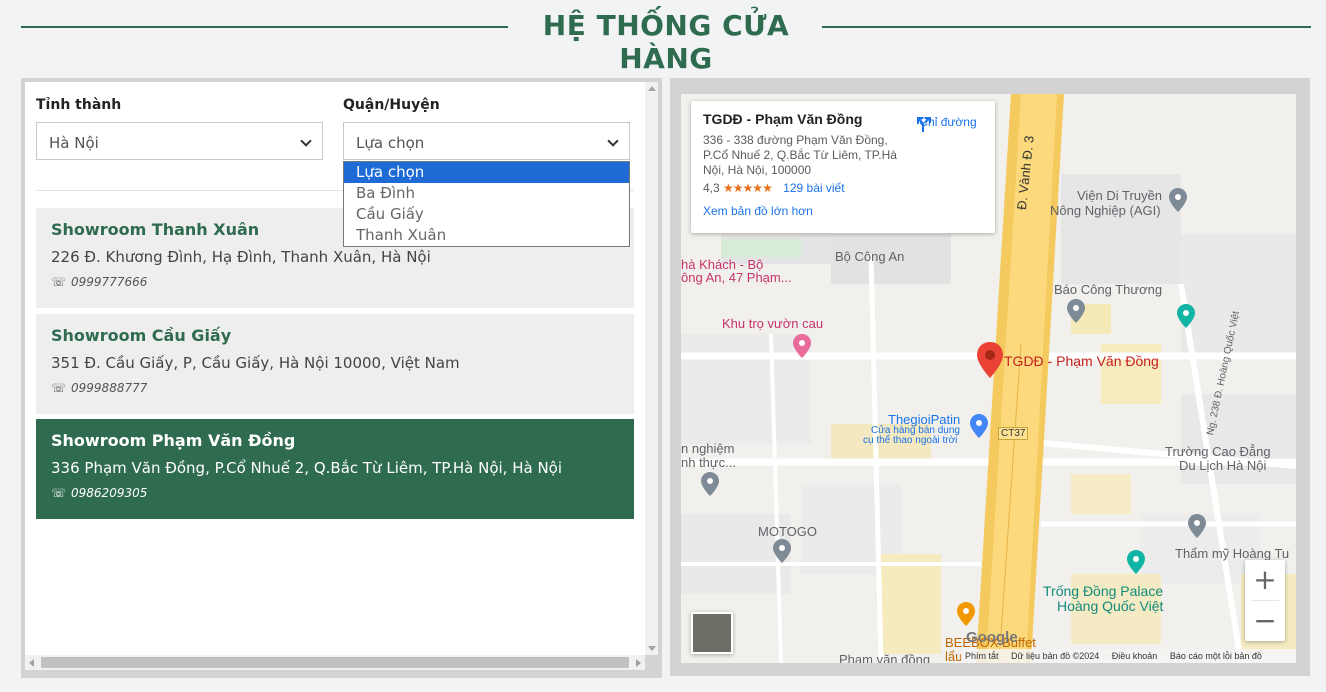  I want to click on district-dropdown-list: Lựa chọn Ba Đình Cầu Giấy Thanh Xuân, so click(486, 204).